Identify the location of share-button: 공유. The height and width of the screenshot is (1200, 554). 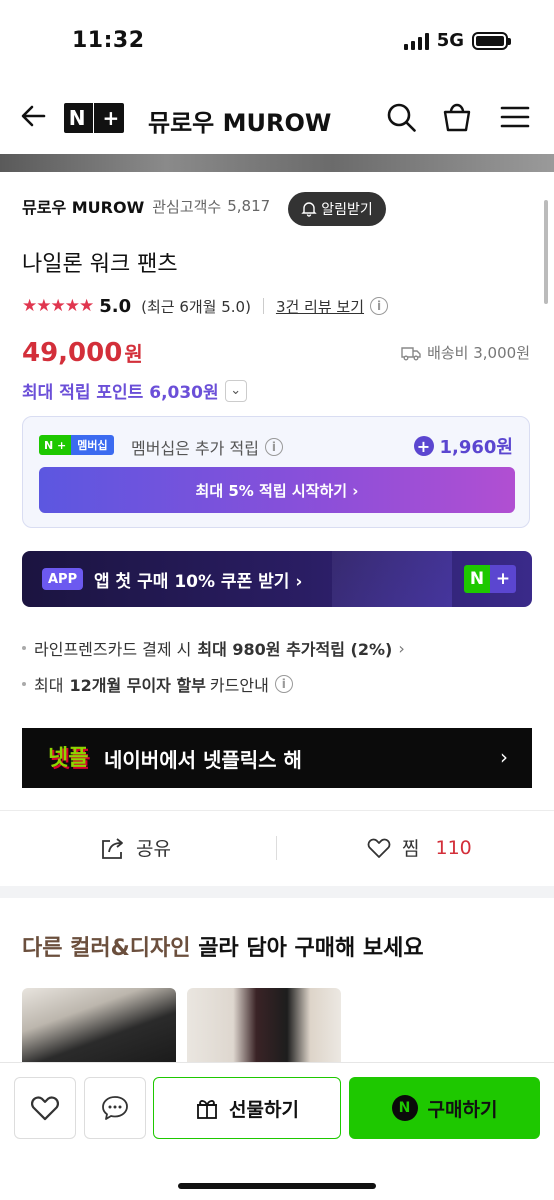
(135, 847).